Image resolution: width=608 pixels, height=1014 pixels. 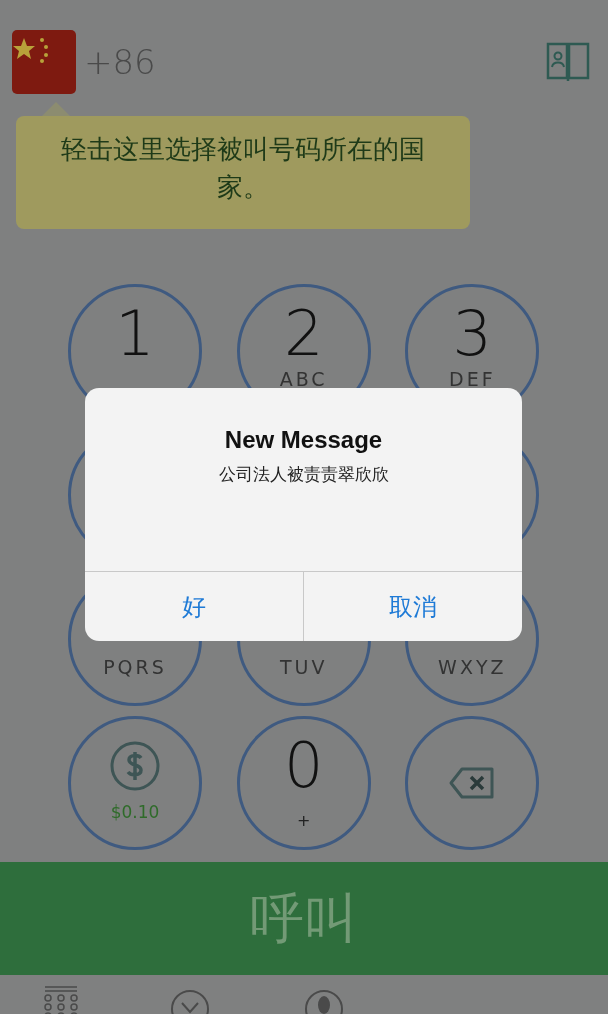 What do you see at coordinates (568, 62) in the screenshot?
I see `contacts-book-icon` at bounding box center [568, 62].